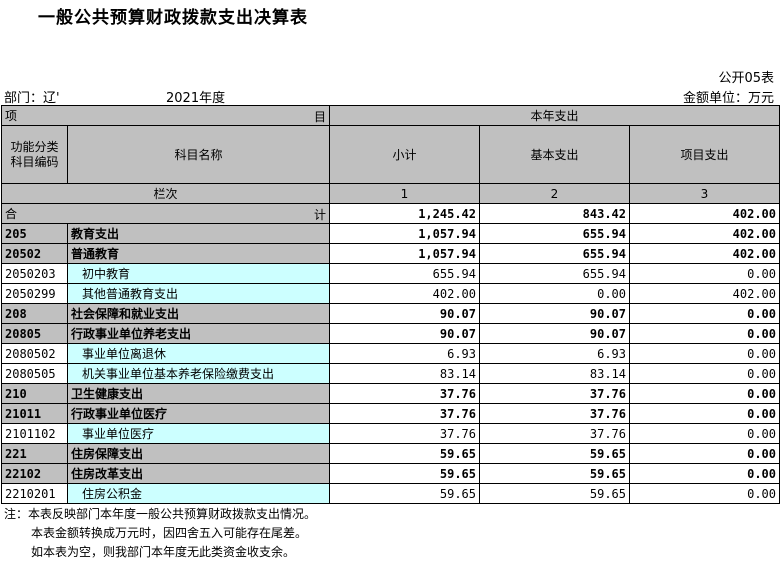 Image resolution: width=783 pixels, height=564 pixels. I want to click on table-row: 20805 行政事业单位养老支出 90.07 90.07 0.00, so click(390, 333).